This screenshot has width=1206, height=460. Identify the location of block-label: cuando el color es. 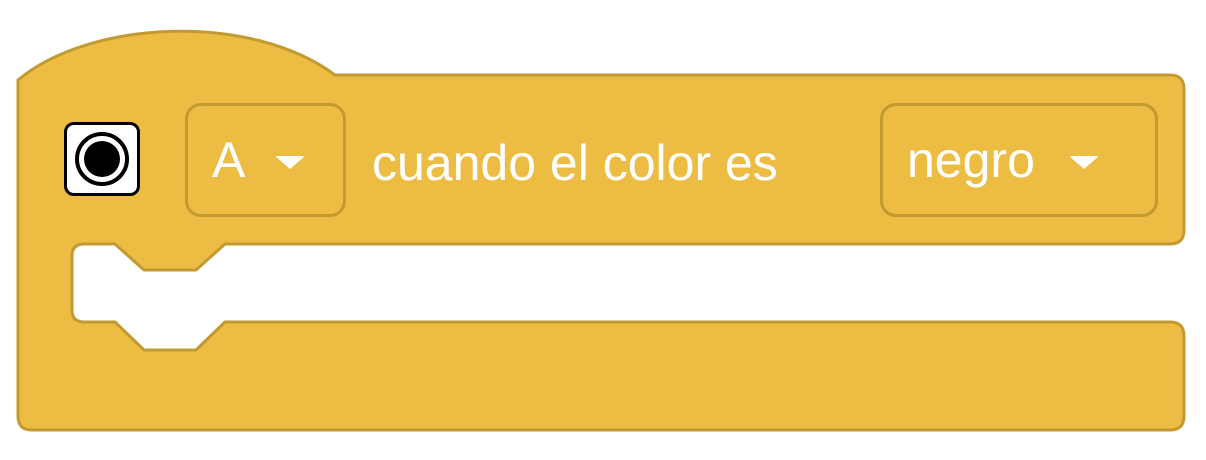
(575, 163).